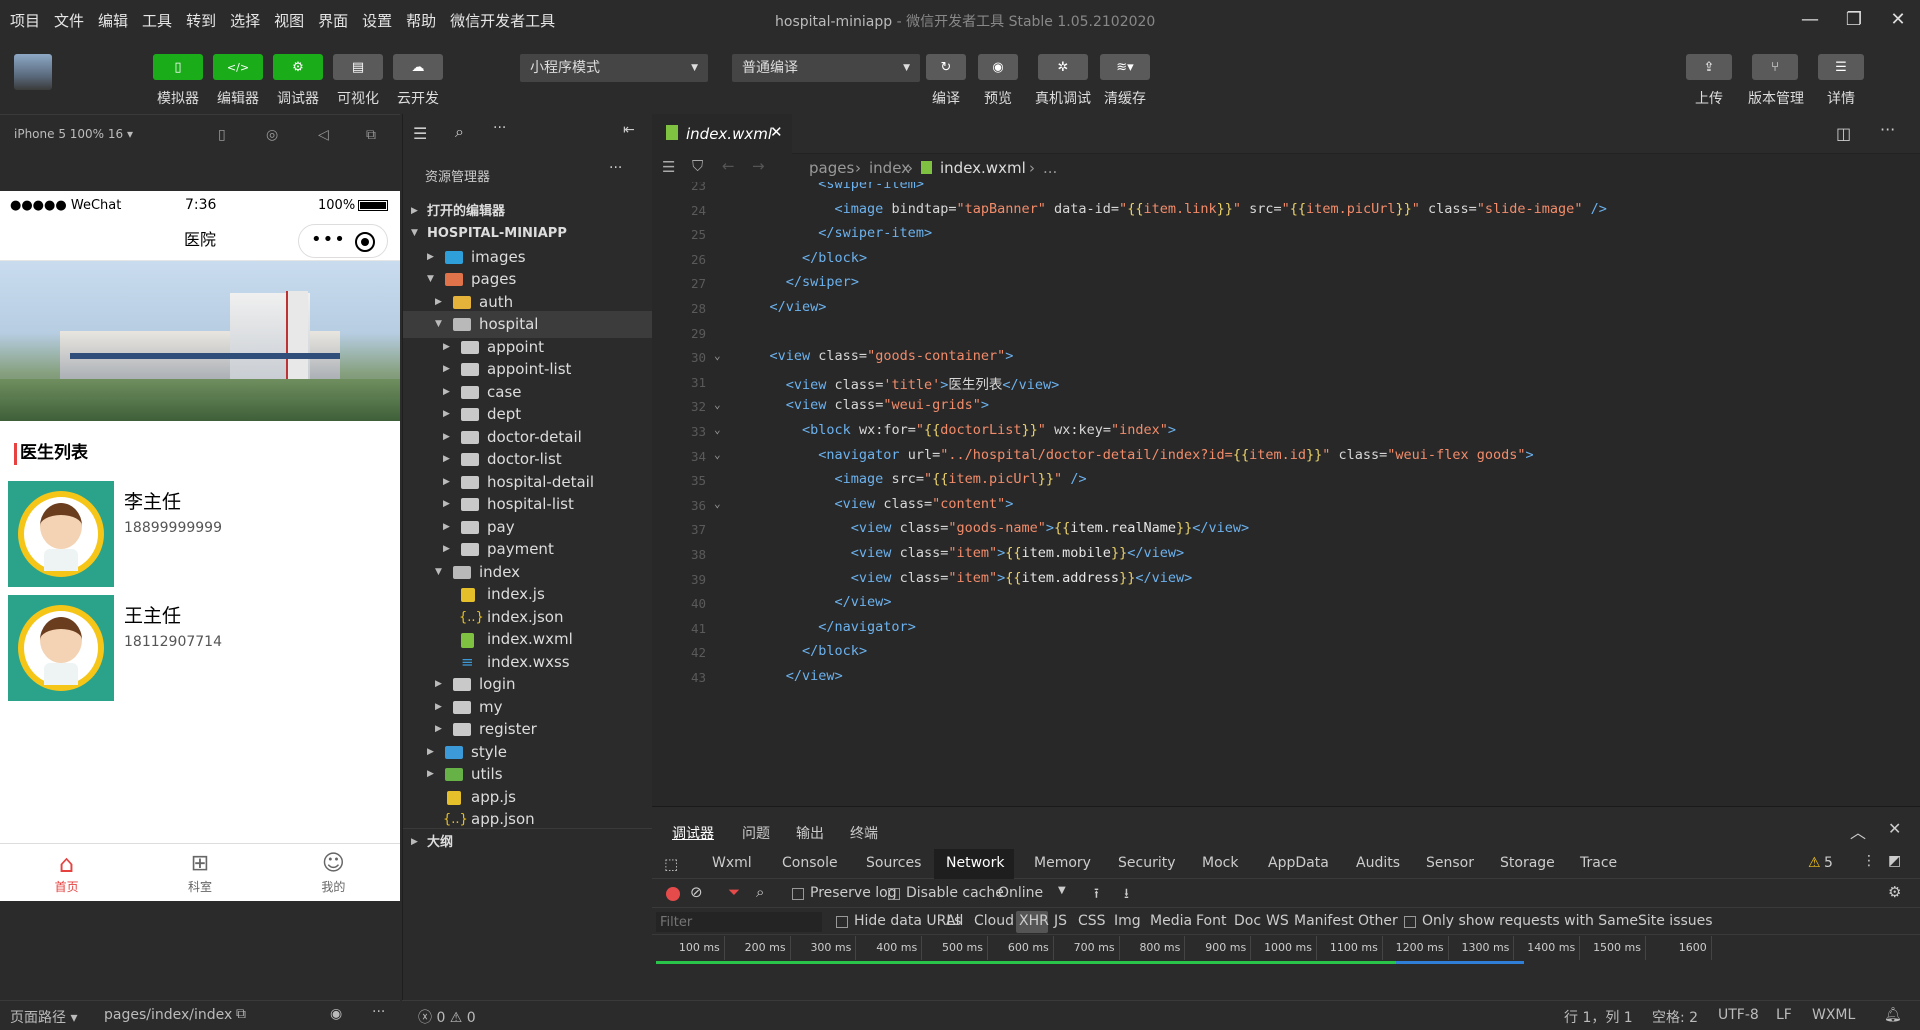 Image resolution: width=1920 pixels, height=1030 pixels. What do you see at coordinates (298, 67) in the screenshot?
I see `debugger-button: ⚙` at bounding box center [298, 67].